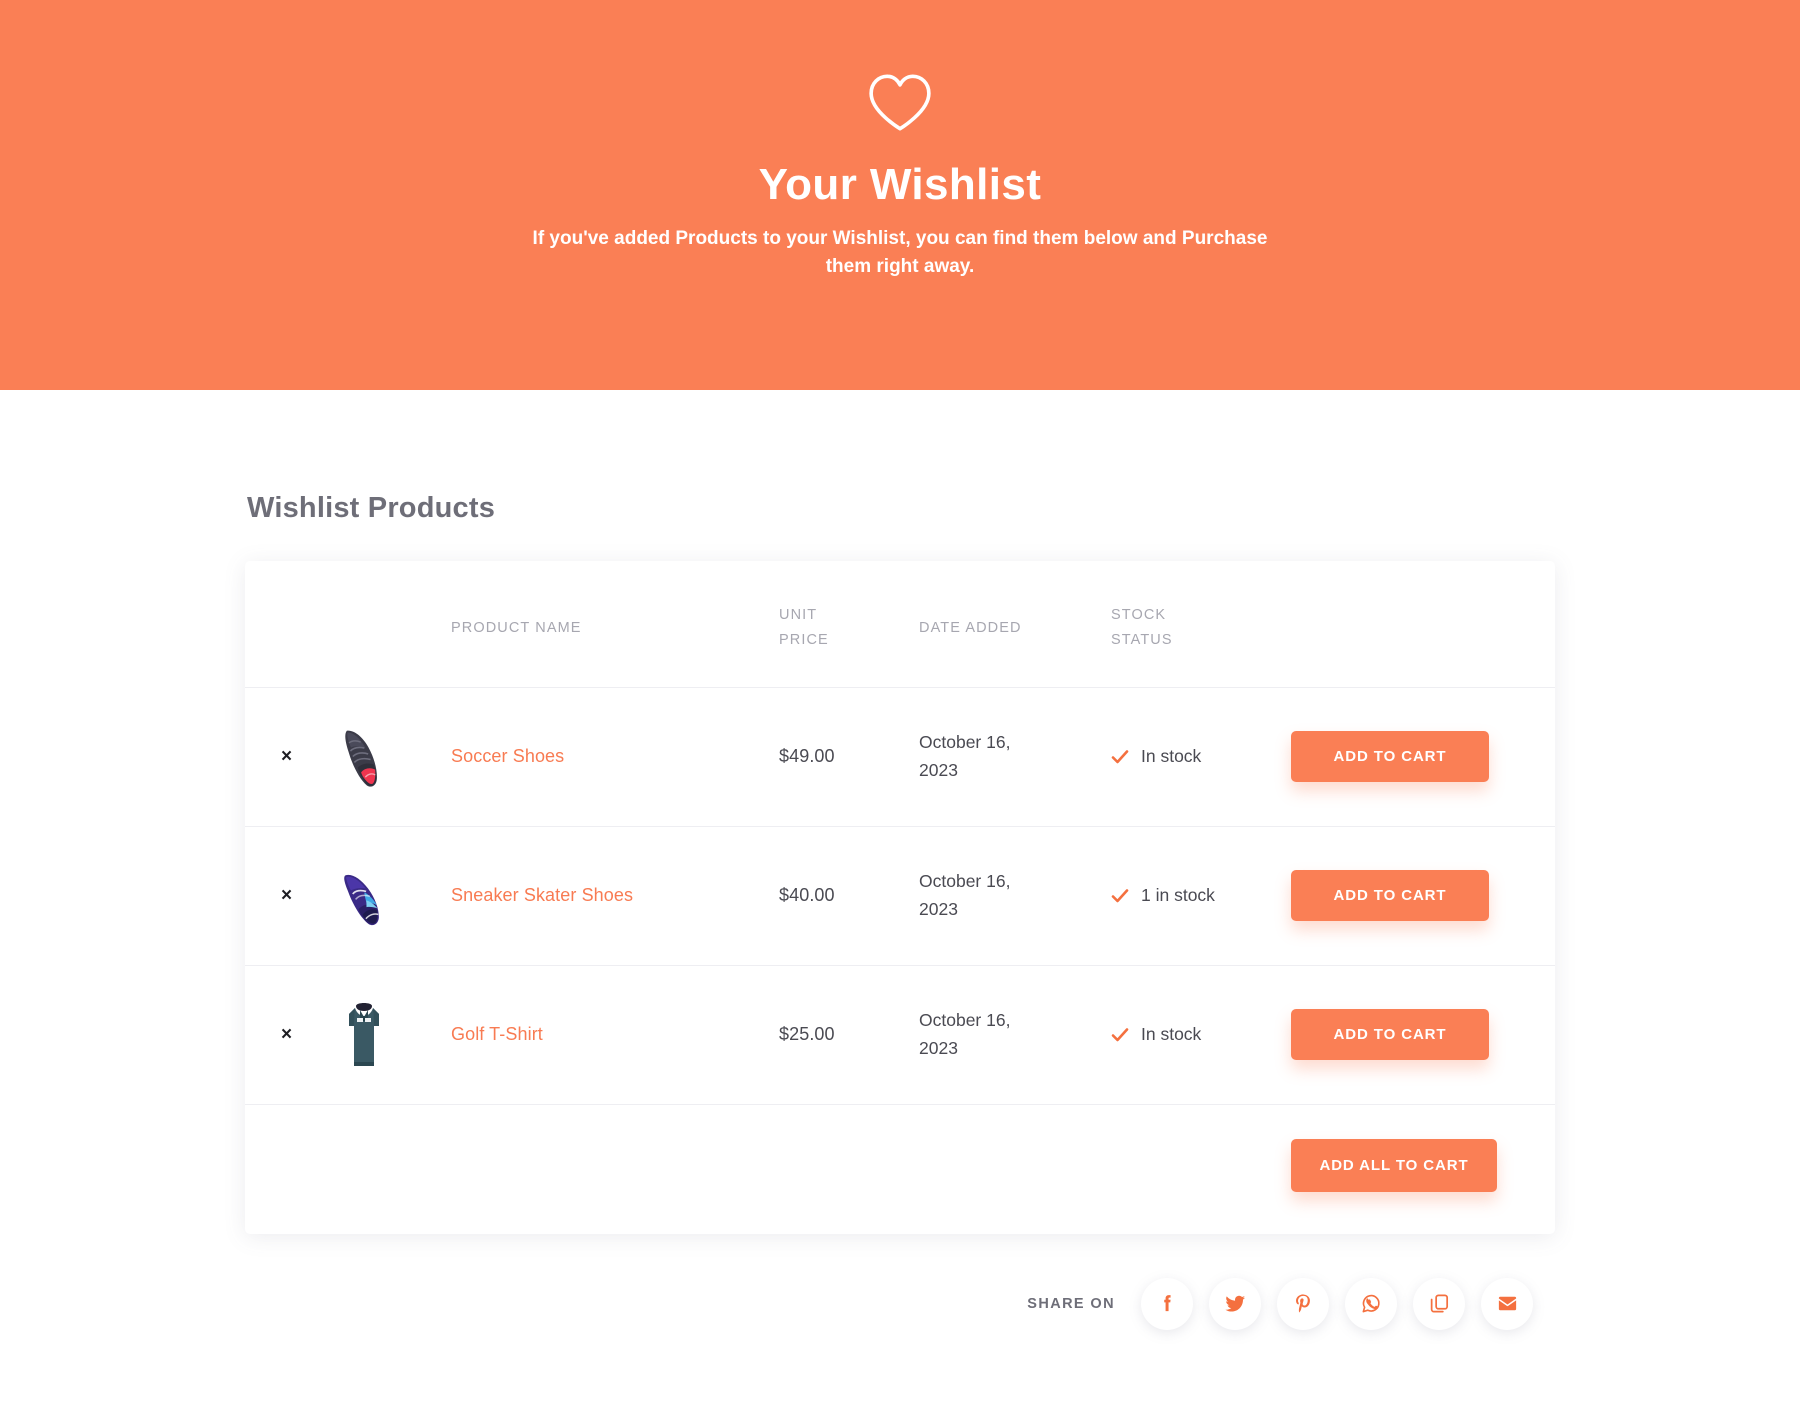  What do you see at coordinates (1303, 1303) in the screenshot?
I see `pinterest-icon` at bounding box center [1303, 1303].